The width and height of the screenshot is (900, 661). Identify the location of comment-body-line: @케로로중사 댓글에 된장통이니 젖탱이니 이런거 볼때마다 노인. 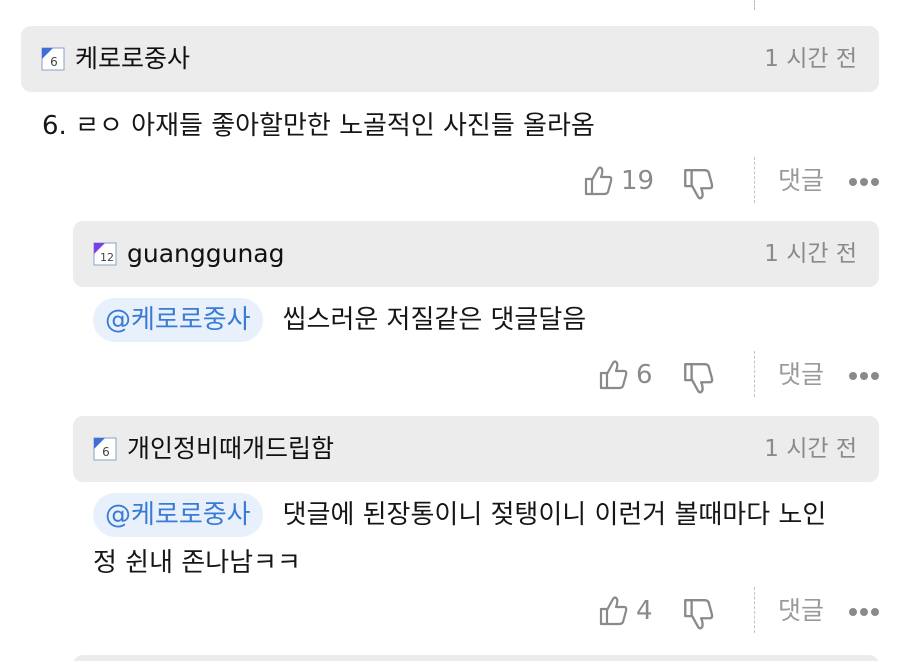
(459, 515).